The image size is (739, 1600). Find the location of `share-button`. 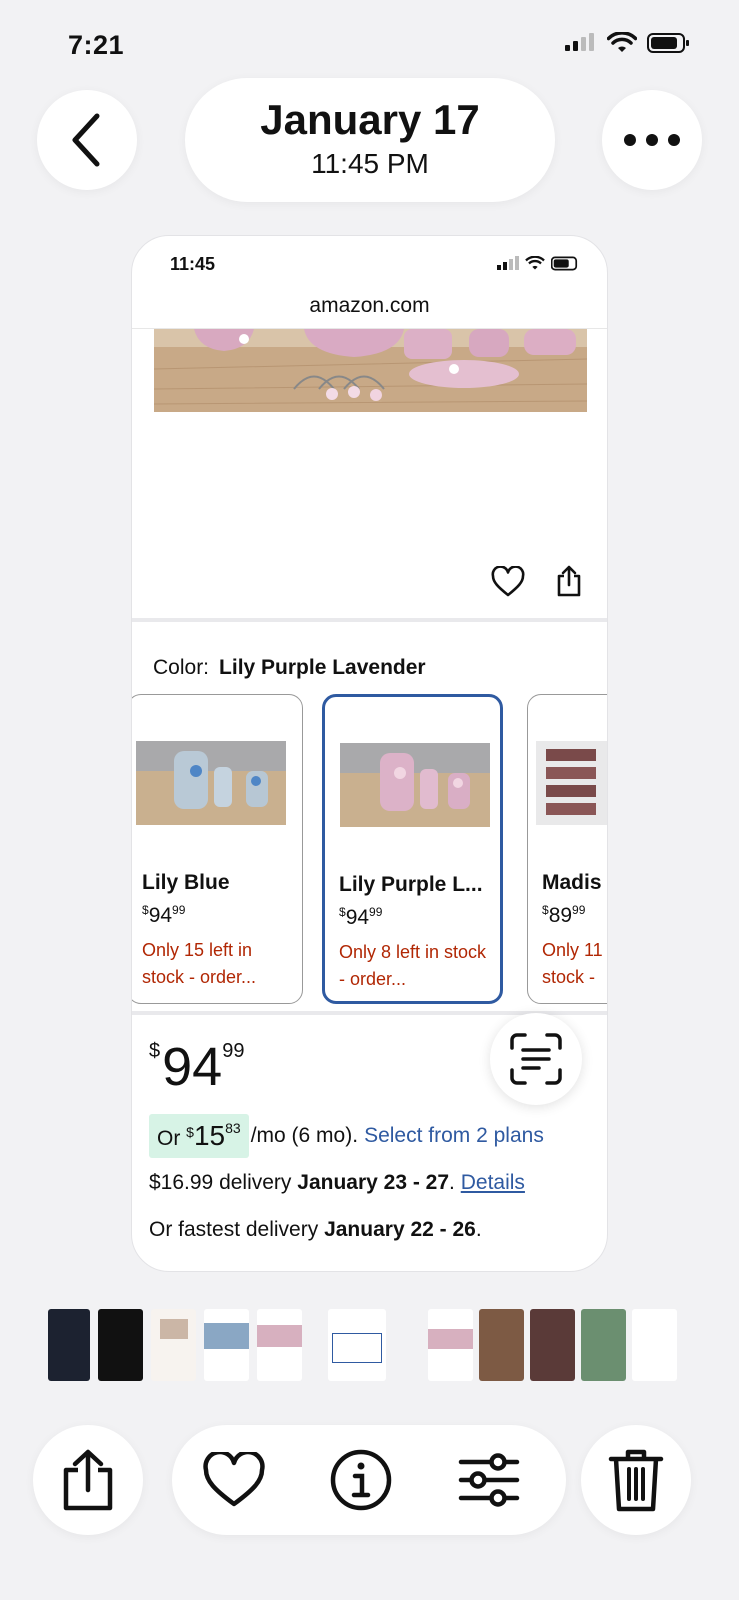

share-button is located at coordinates (88, 1480).